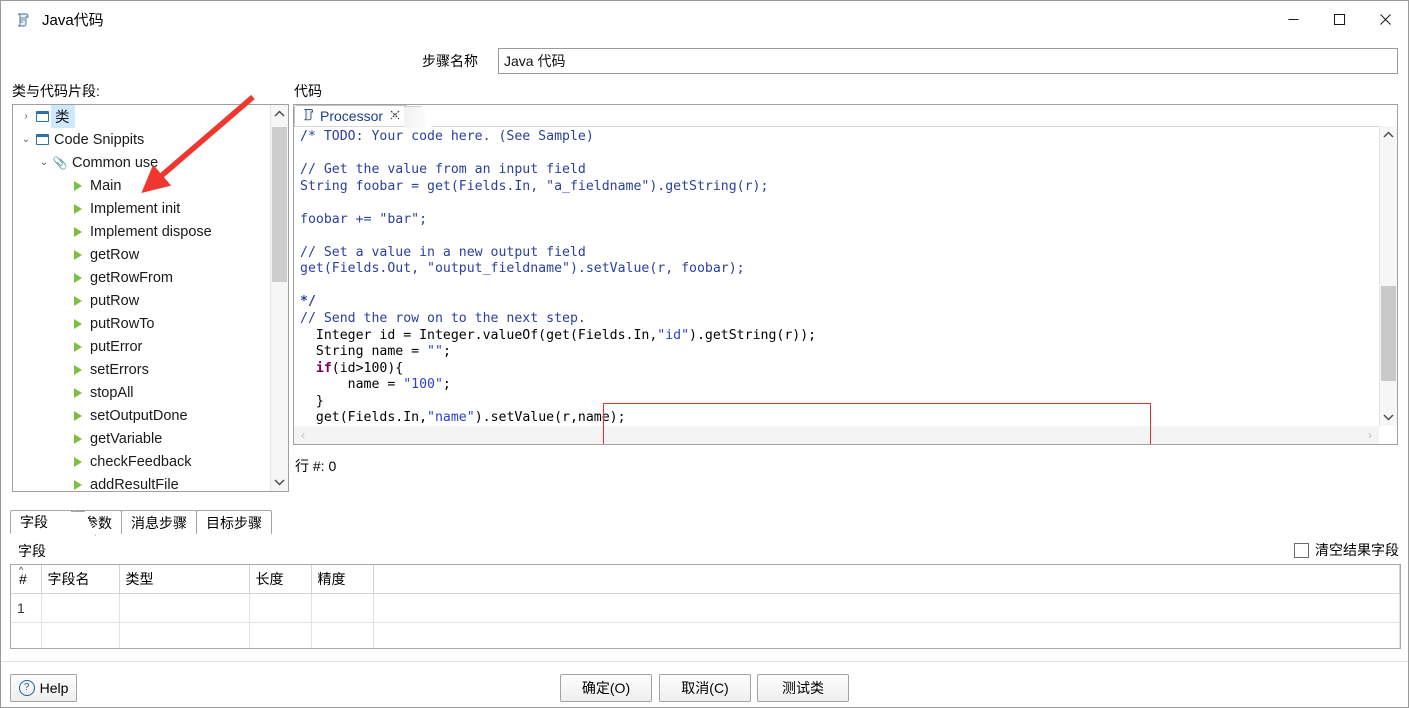 This screenshot has height=708, width=1409. I want to click on col-header-length: 长度, so click(280, 579).